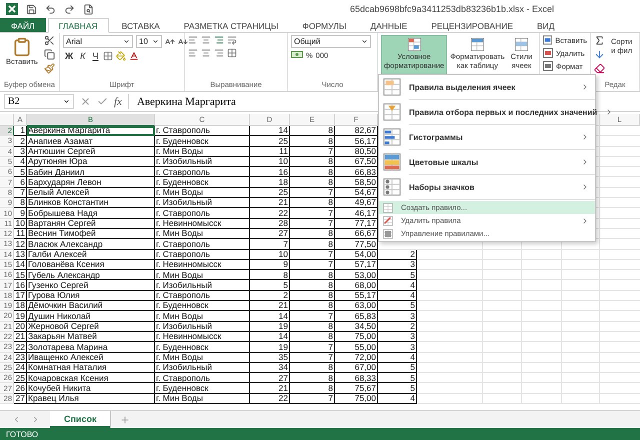 The width and height of the screenshot is (640, 440). Describe the element at coordinates (134, 56) in the screenshot. I see `font-color-icon` at that location.